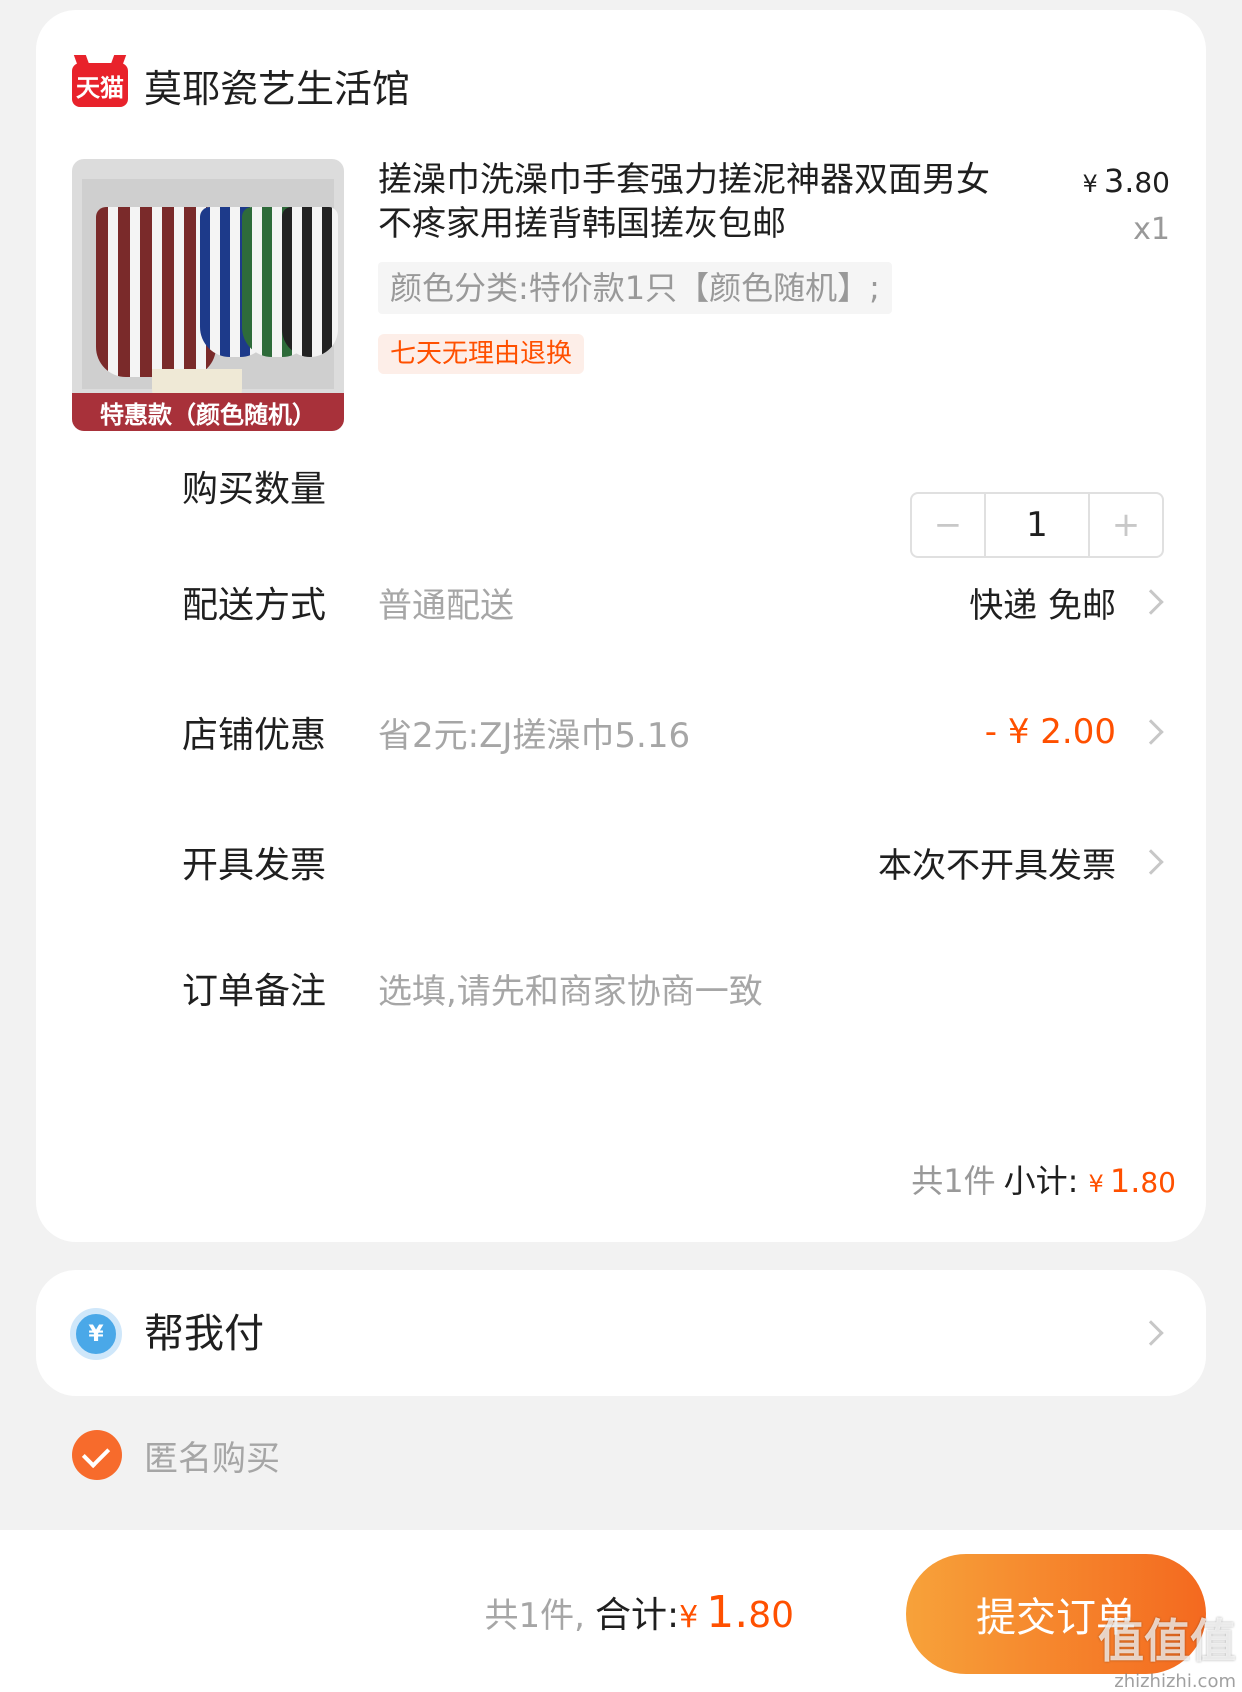 The image size is (1242, 1692). Describe the element at coordinates (621, 602) in the screenshot. I see `delivery-row: 配送方式 普通配送 快递 免邮` at that location.